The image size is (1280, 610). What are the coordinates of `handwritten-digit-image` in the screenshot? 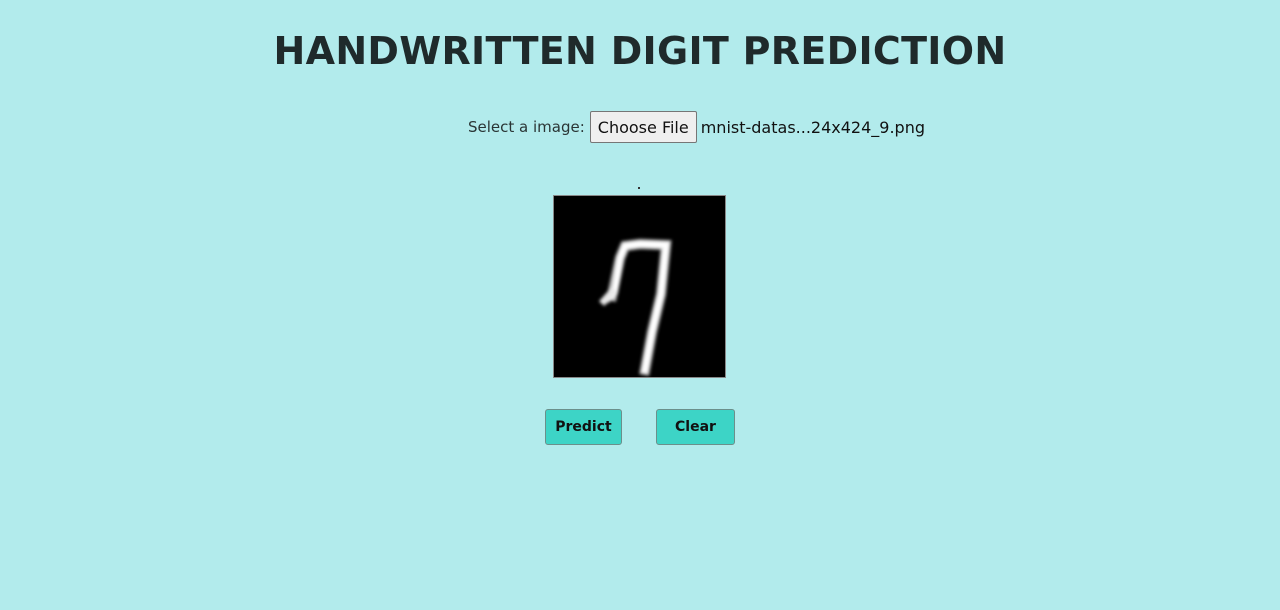 It's located at (639, 286).